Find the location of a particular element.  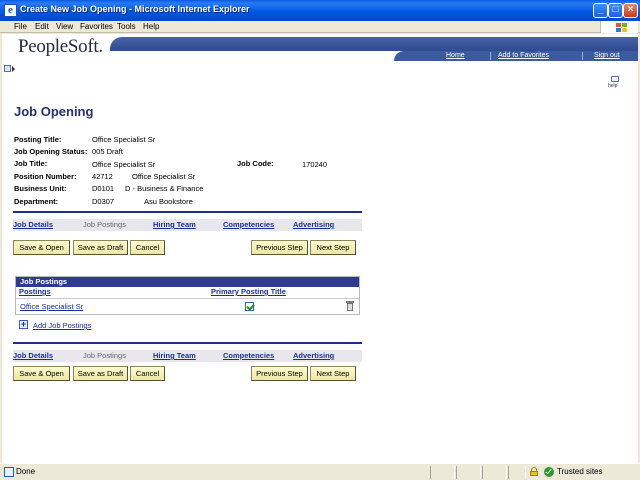

business-unit-label: Business Unit: is located at coordinates (40, 188).